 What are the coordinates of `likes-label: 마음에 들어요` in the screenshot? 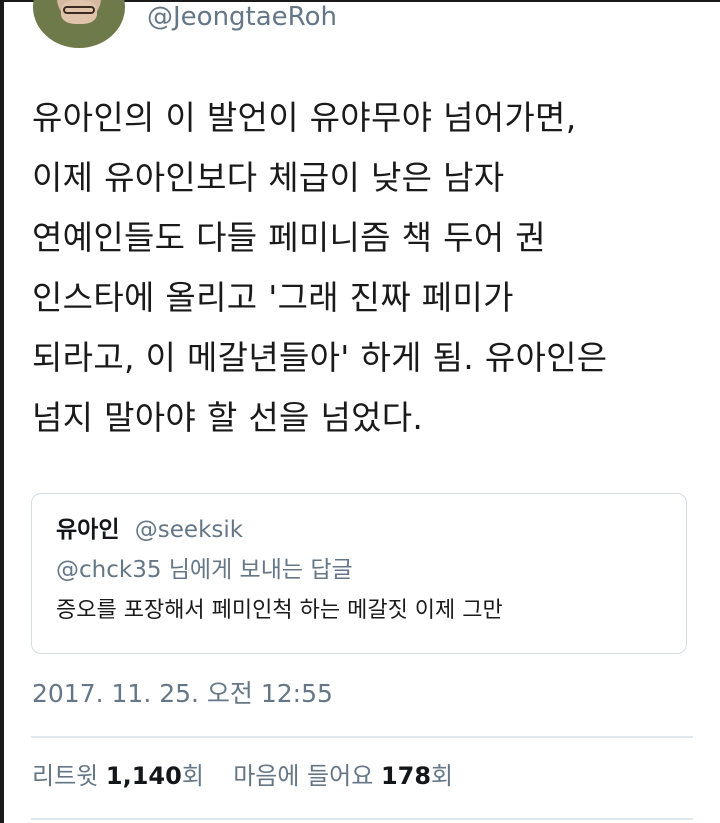 It's located at (303, 776).